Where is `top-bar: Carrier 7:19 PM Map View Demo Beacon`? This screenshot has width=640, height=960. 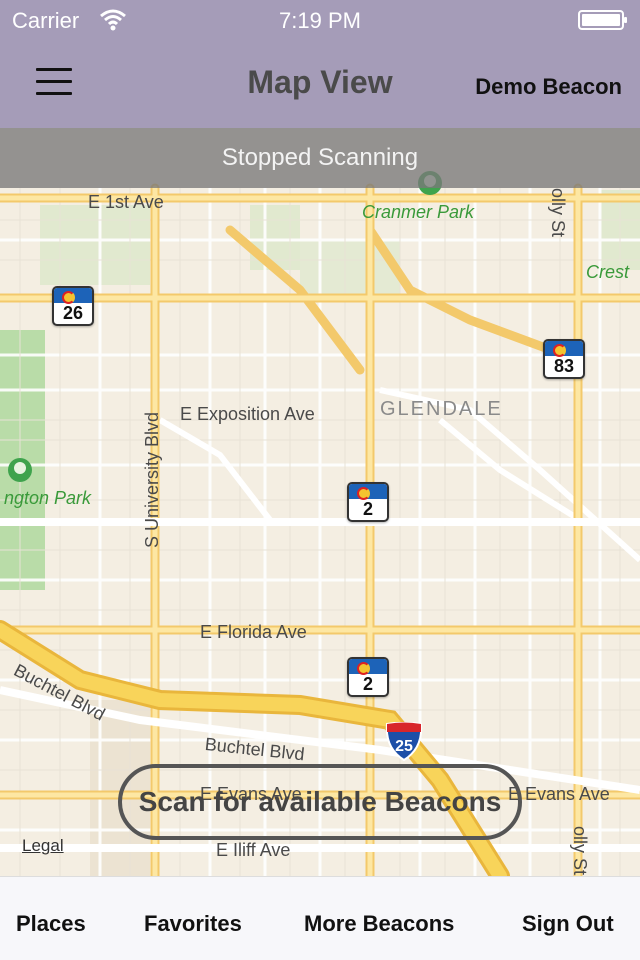
top-bar: Carrier 7:19 PM Map View Demo Beacon is located at coordinates (320, 64).